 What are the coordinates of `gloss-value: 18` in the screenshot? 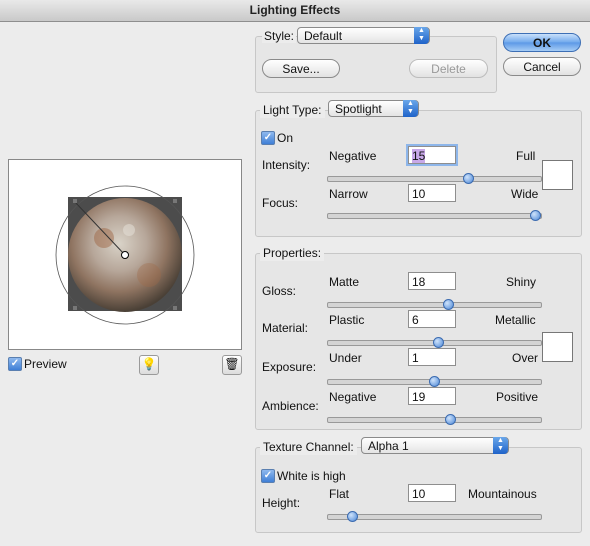 It's located at (419, 282).